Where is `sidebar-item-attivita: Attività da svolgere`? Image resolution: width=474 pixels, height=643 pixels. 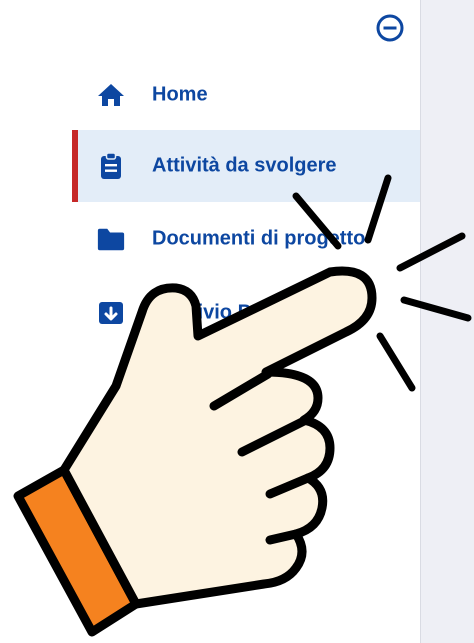
sidebar-item-attivita: Attività da svolgere is located at coordinates (246, 166).